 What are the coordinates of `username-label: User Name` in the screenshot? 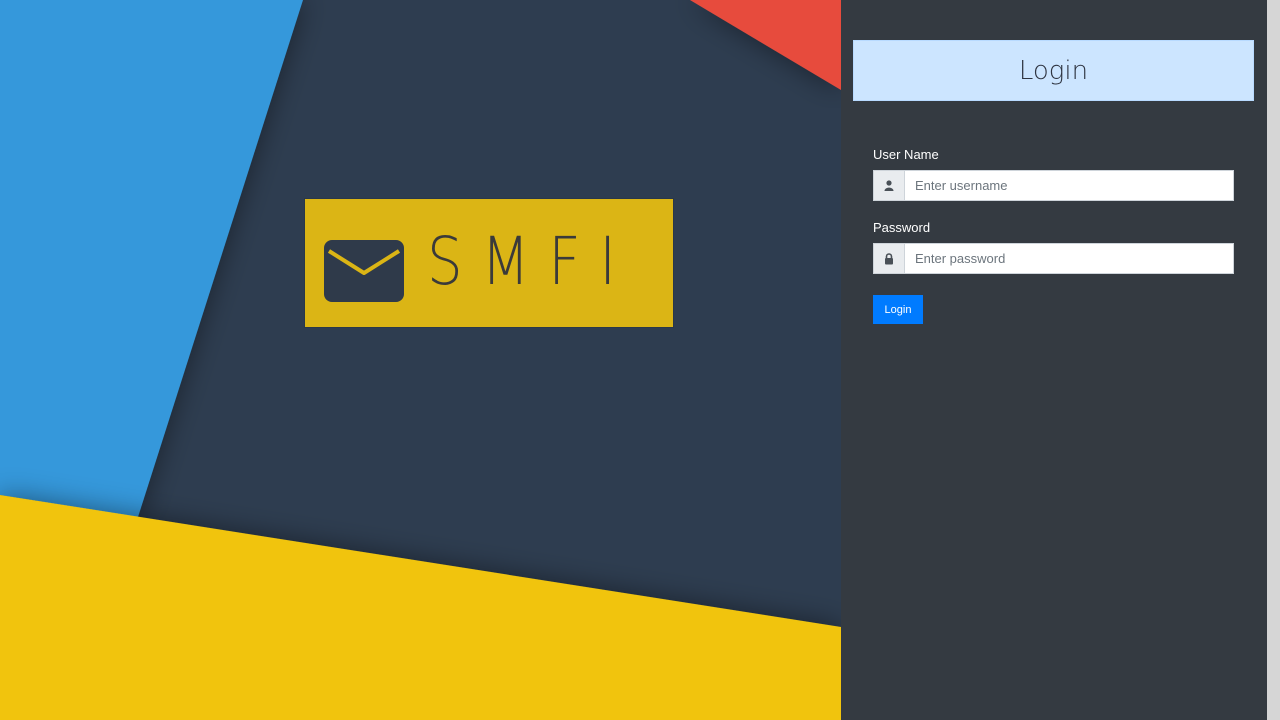 It's located at (906, 154).